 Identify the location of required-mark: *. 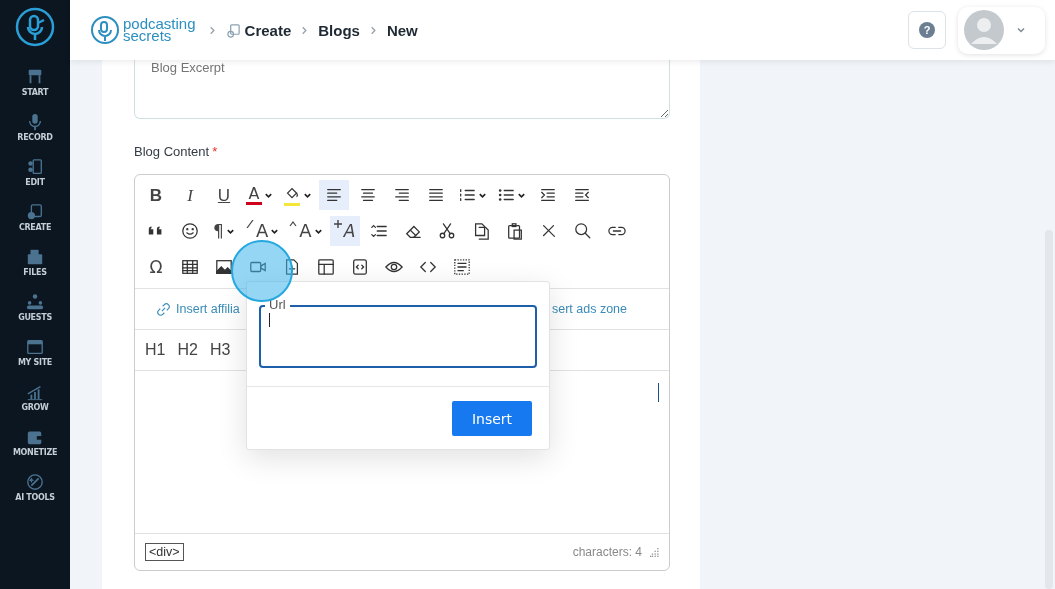
(215, 151).